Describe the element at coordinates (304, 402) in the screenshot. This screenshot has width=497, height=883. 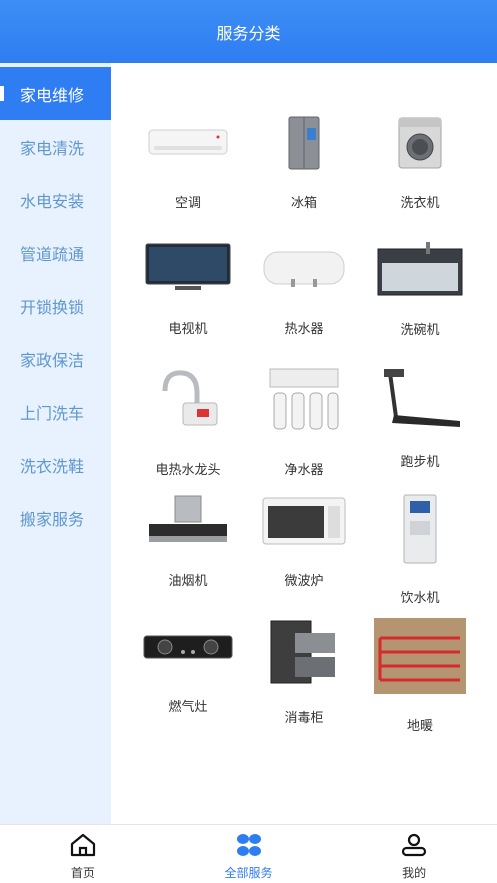
I see `water-purifier-icon` at that location.